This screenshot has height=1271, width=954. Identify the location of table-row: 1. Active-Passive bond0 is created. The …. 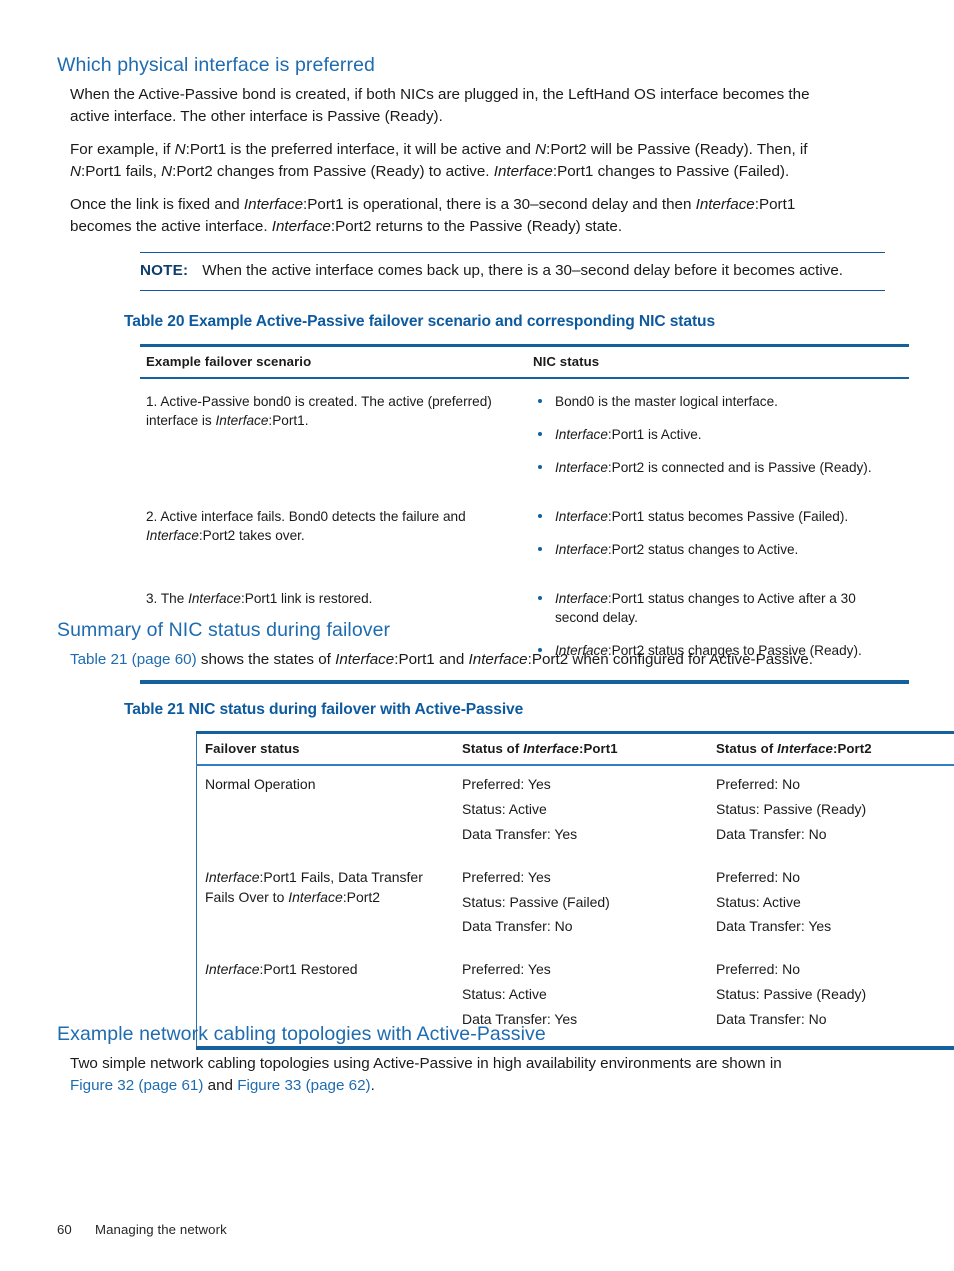
(524, 431).